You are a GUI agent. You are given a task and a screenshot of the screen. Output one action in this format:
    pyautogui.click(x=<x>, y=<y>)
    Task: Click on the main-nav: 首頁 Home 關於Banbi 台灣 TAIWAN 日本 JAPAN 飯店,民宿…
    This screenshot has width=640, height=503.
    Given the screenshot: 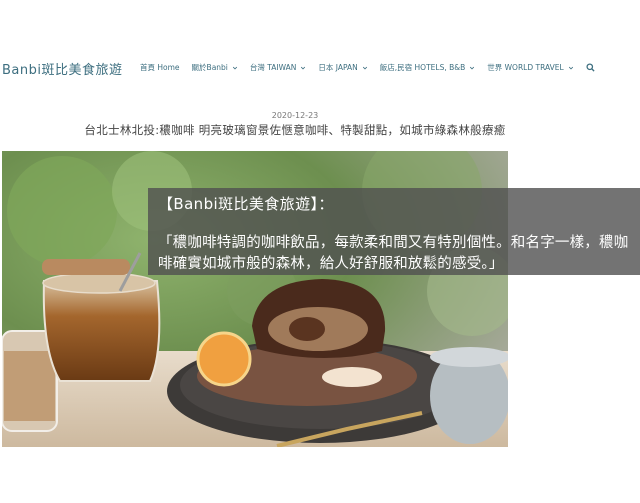 What is the action you would take?
    pyautogui.click(x=367, y=67)
    